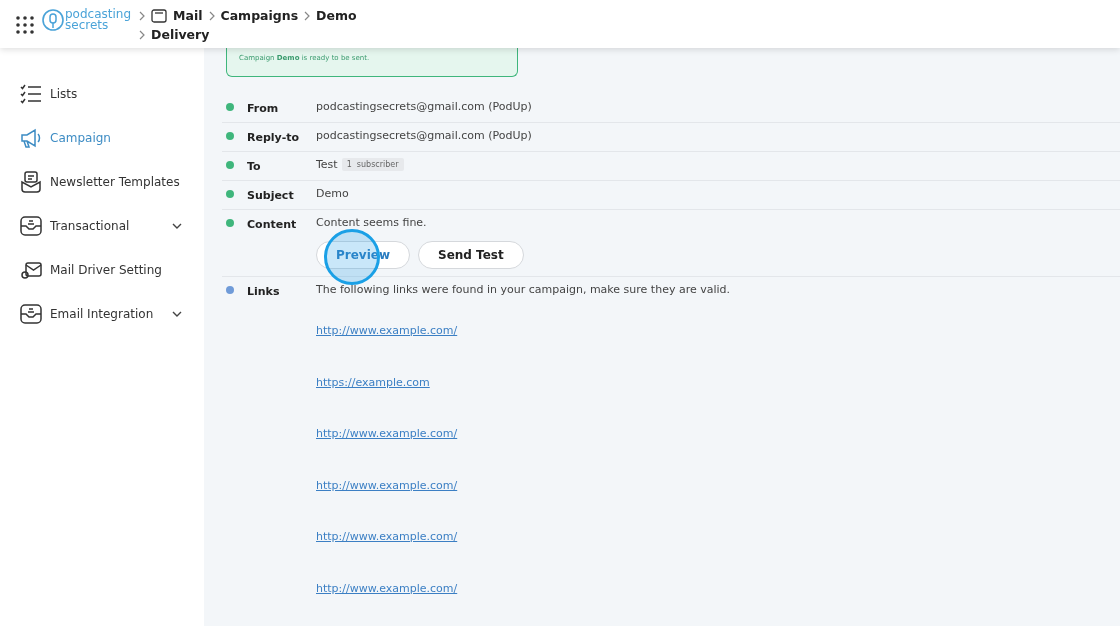  Describe the element at coordinates (336, 15) in the screenshot. I see `breadcrumb-link: Demo` at that location.